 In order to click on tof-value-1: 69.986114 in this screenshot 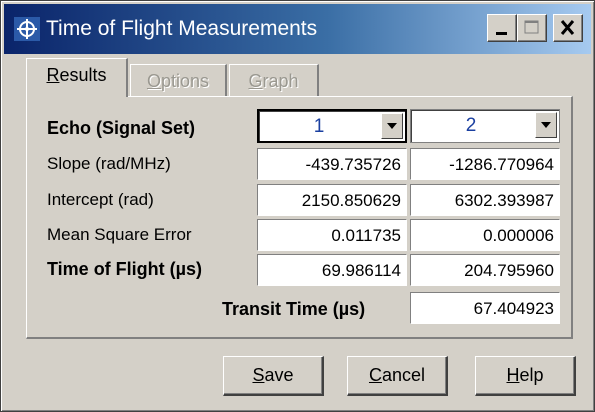, I will do `click(332, 270)`.